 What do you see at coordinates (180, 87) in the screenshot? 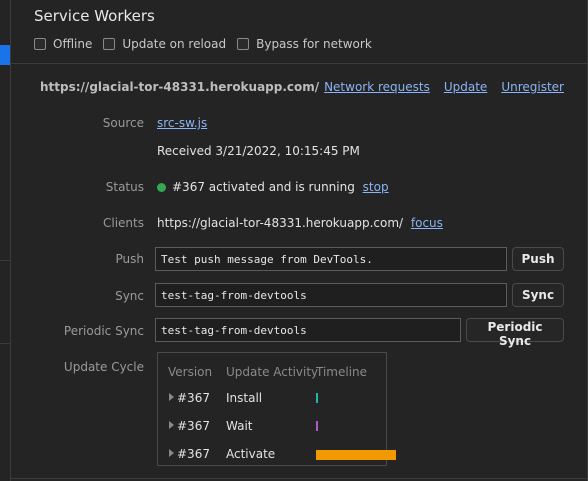
I see `worker-scope: https://glacial-tor-48331.herokuapp.com/` at bounding box center [180, 87].